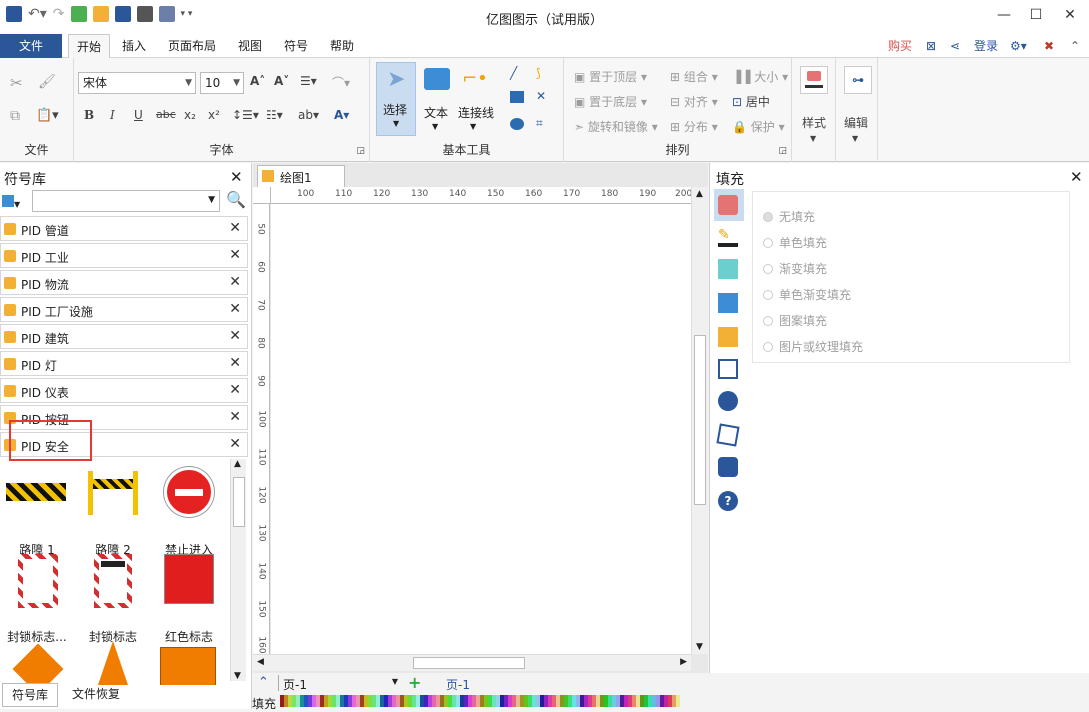 Image resolution: width=1089 pixels, height=712 pixels. Describe the element at coordinates (47, 115) in the screenshot. I see `paste-icon: 📋▾` at that location.